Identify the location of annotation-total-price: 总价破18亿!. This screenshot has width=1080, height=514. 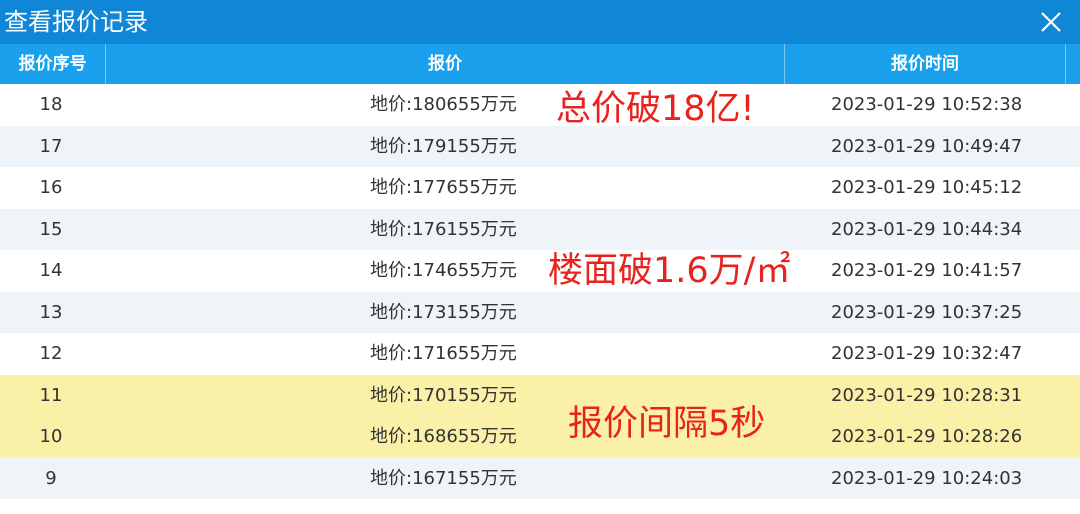
(655, 109).